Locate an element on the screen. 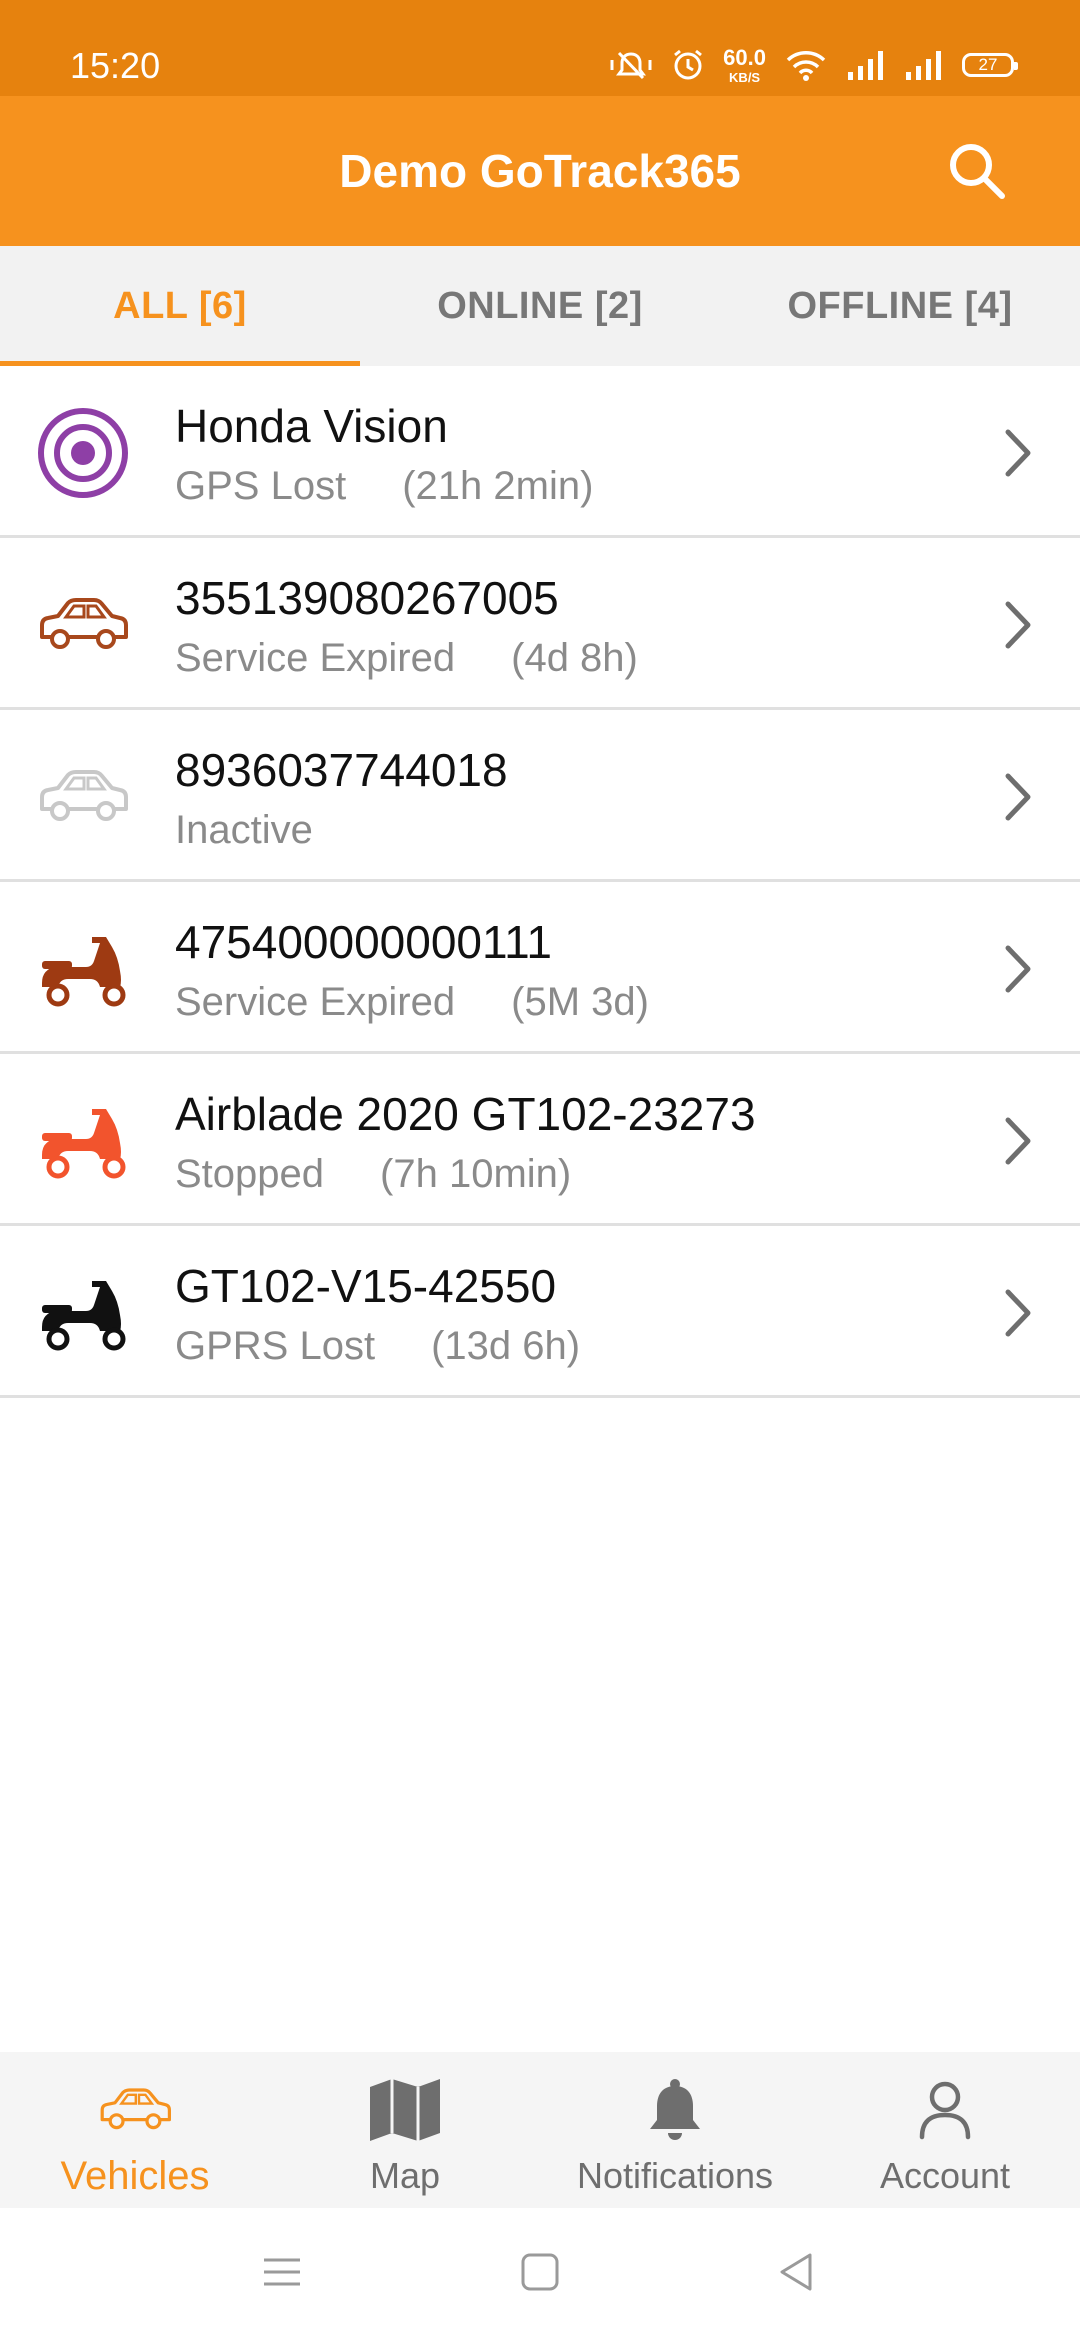 The width and height of the screenshot is (1080, 2340). page-title: Demo GoTrack365 is located at coordinates (540, 171).